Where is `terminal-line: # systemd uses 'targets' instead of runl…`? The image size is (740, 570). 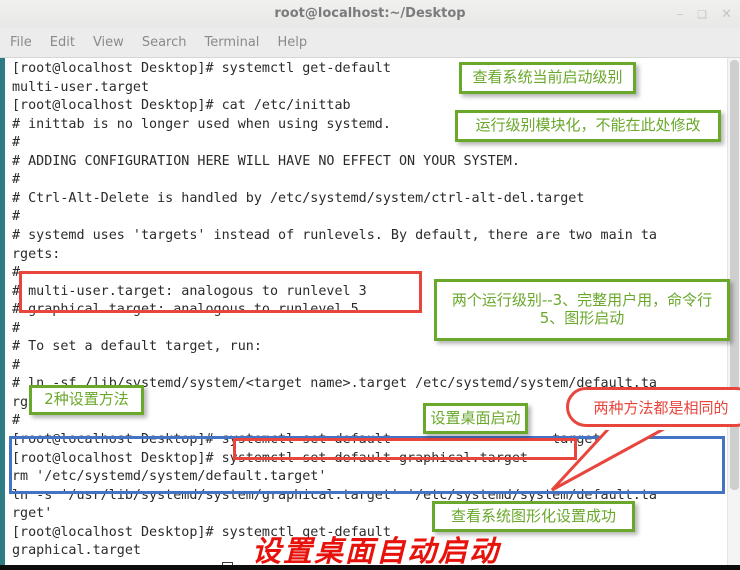 terminal-line: # systemd uses 'targets' instead of runl… is located at coordinates (334, 235).